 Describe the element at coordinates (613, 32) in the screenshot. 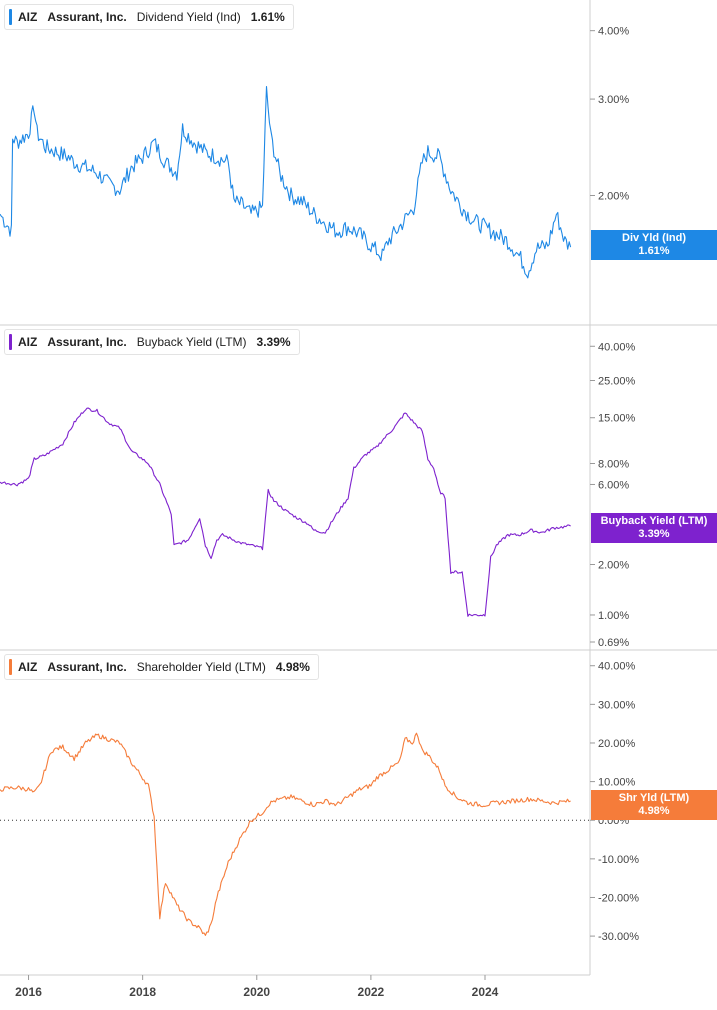

I see `y-tick-label: 4.00%` at that location.